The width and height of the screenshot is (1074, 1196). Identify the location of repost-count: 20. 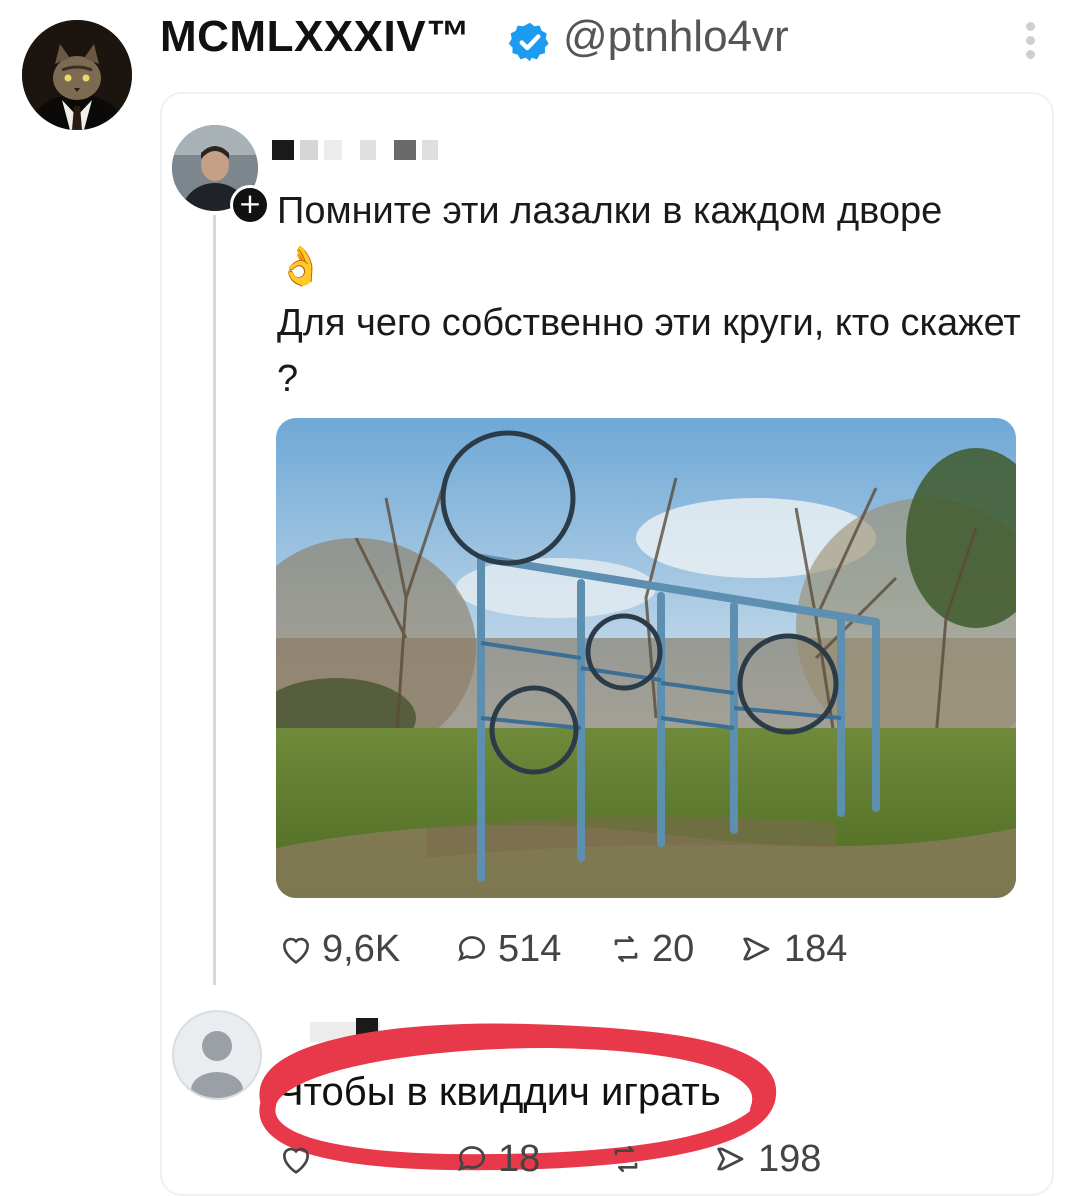
(673, 948).